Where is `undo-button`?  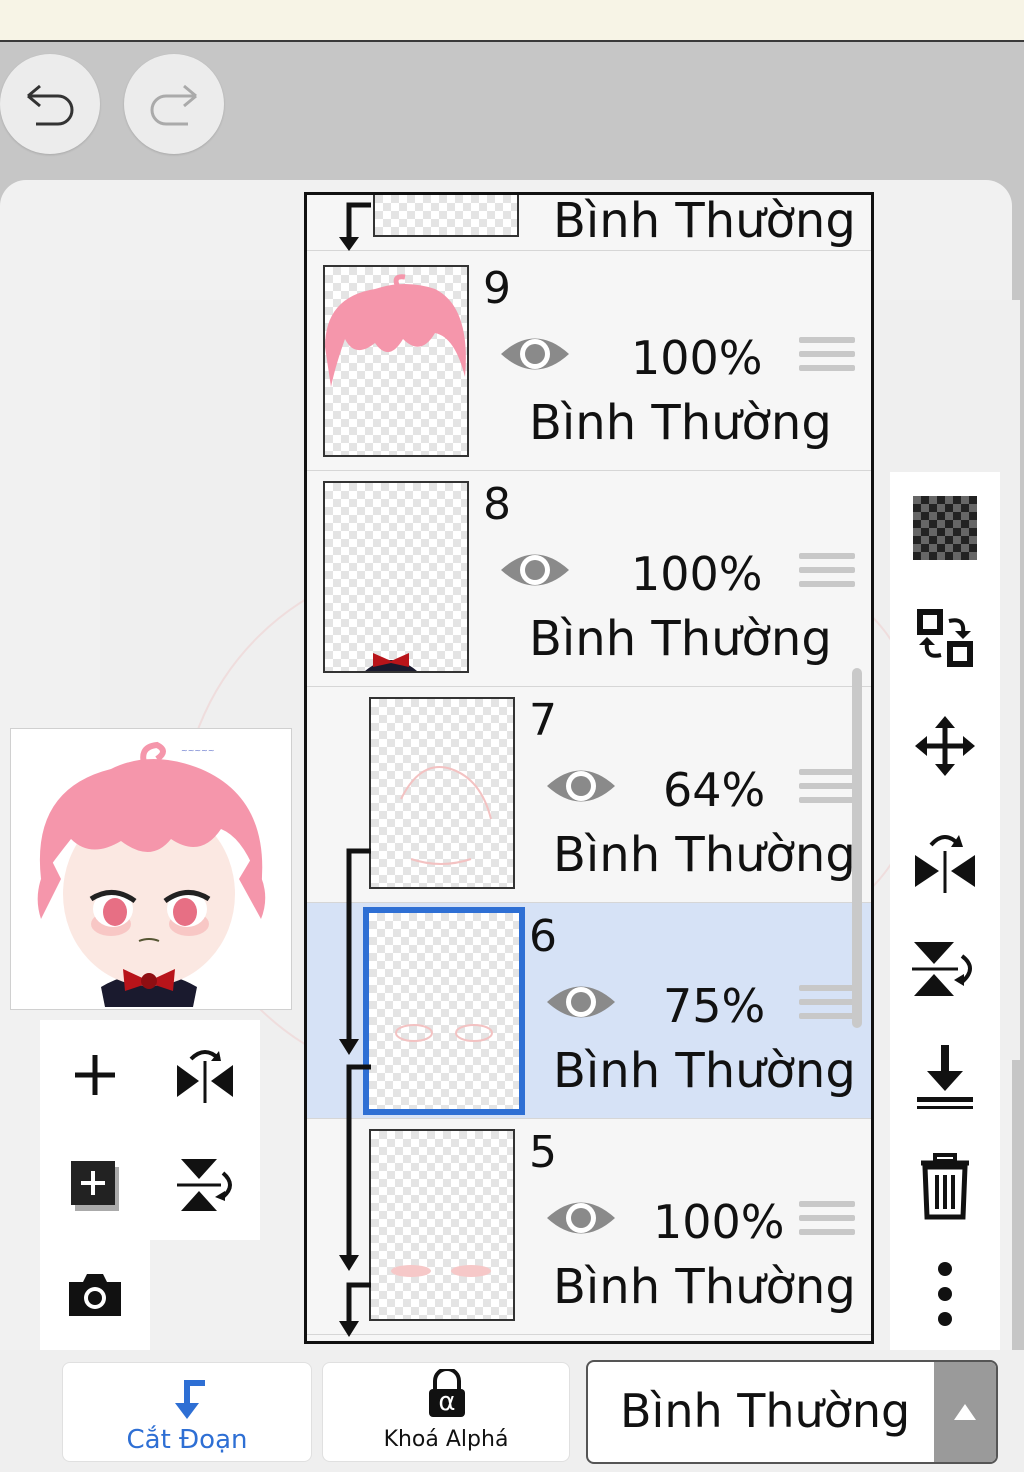 undo-button is located at coordinates (50, 104).